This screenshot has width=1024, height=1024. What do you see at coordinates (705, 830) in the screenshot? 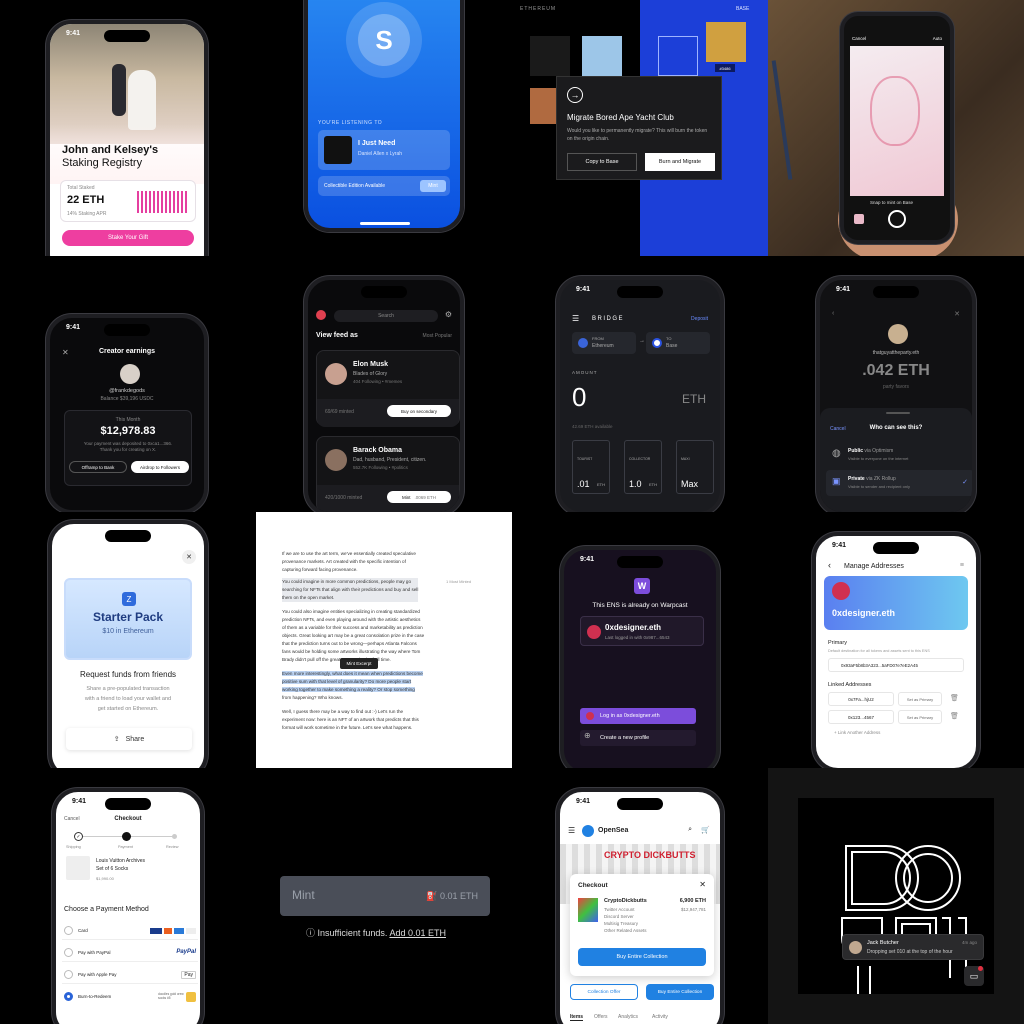
I see `cart-icon: 🛒` at bounding box center [705, 830].